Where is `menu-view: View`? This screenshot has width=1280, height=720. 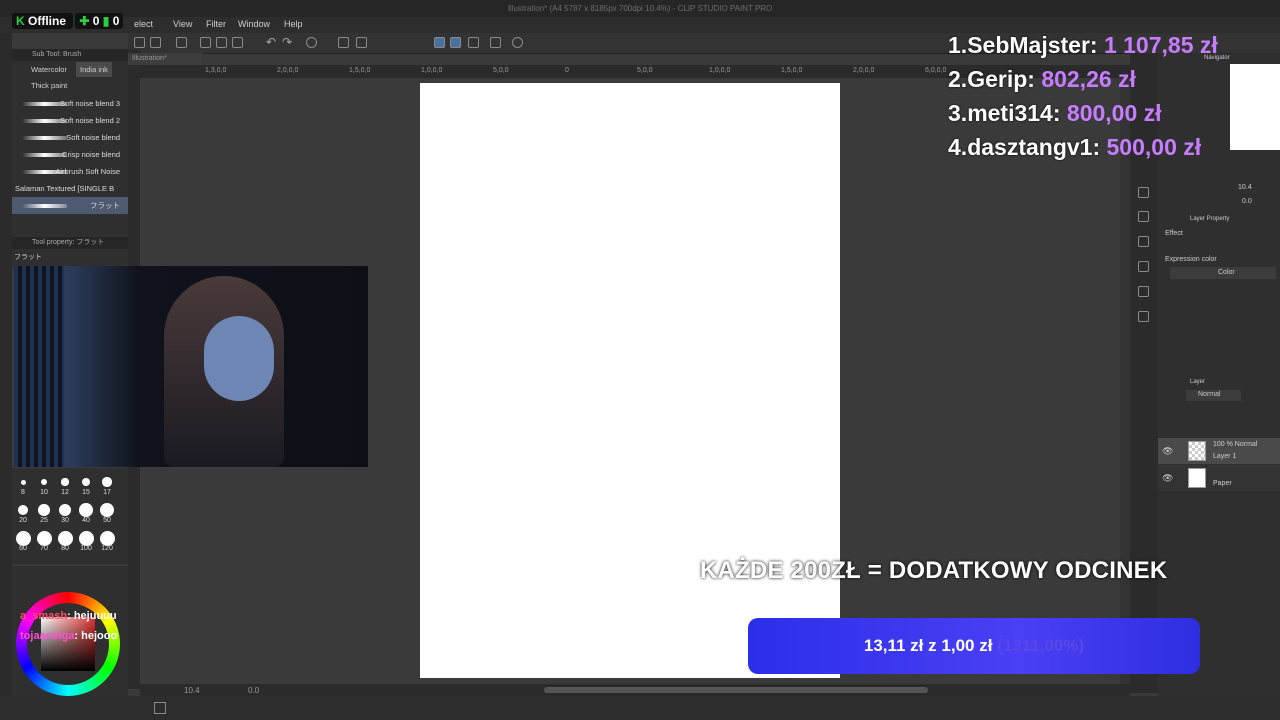
menu-view: View is located at coordinates (182, 24).